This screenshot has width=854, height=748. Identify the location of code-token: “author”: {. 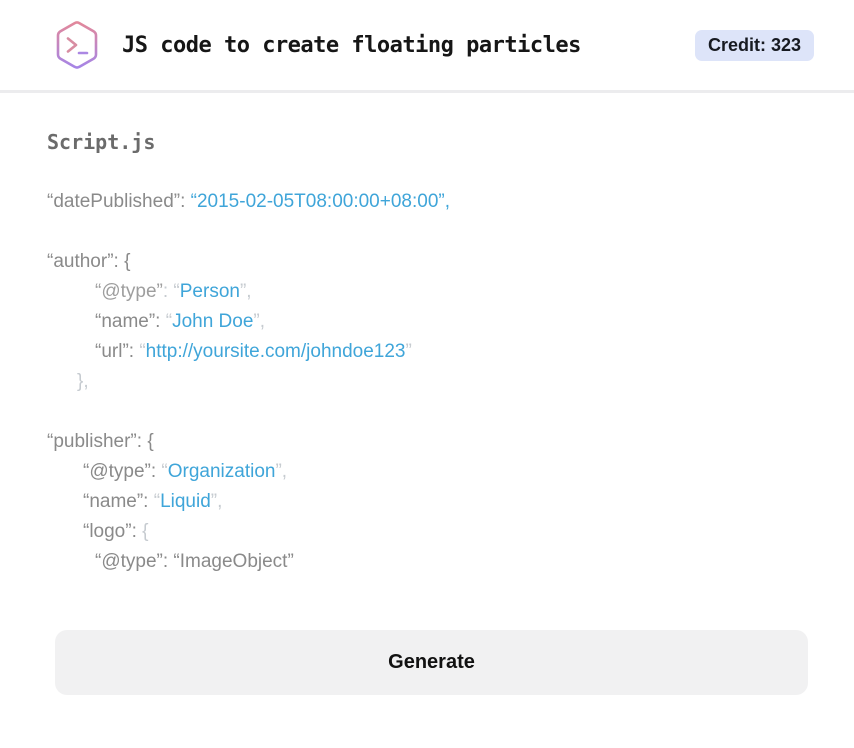
(89, 261).